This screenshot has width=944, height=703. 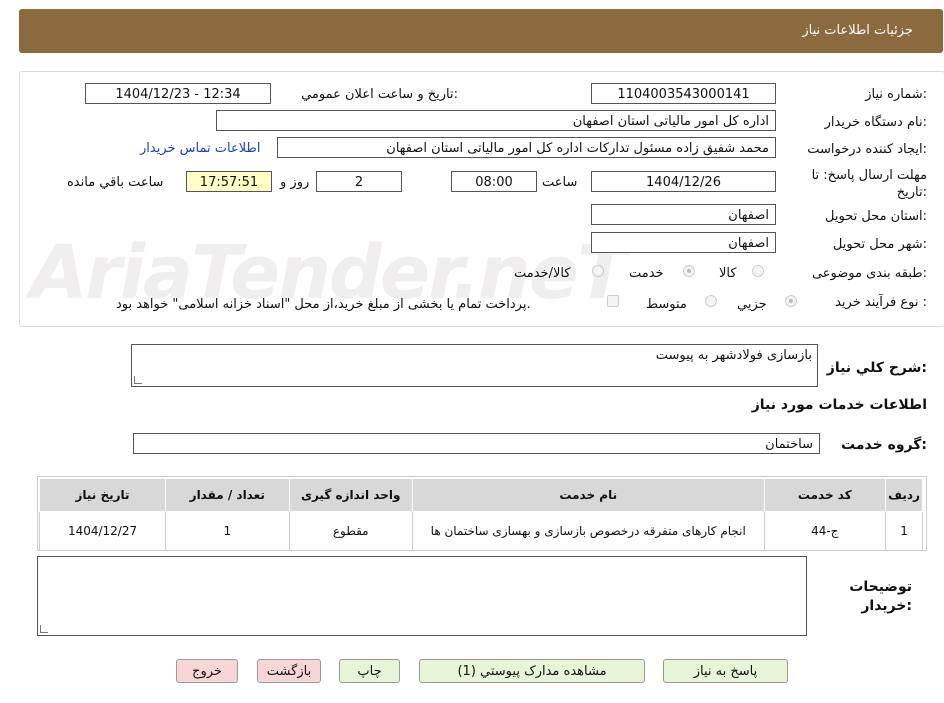 What do you see at coordinates (350, 495) in the screenshot?
I see `col-unit: واحد اندازه گیری` at bounding box center [350, 495].